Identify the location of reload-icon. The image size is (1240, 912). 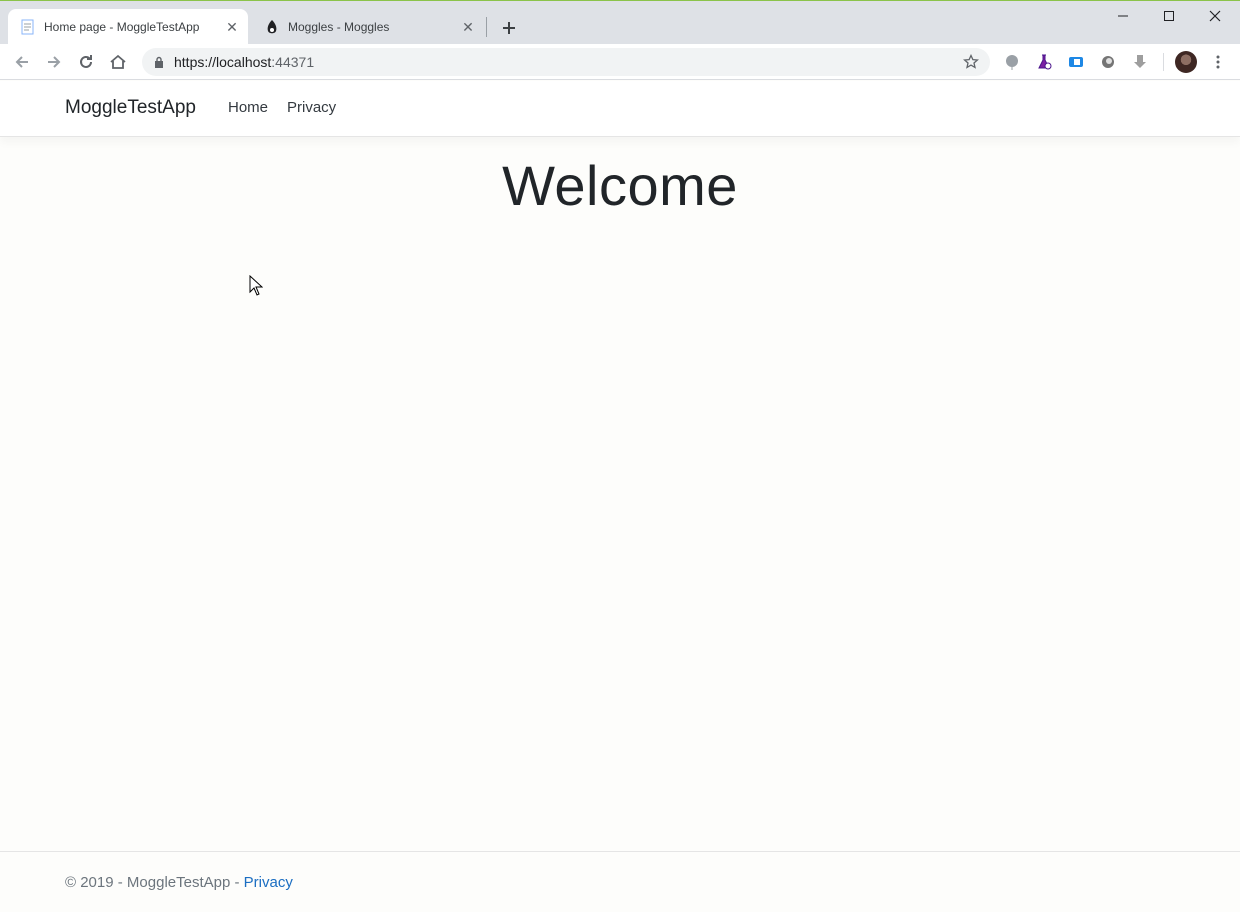
(86, 61).